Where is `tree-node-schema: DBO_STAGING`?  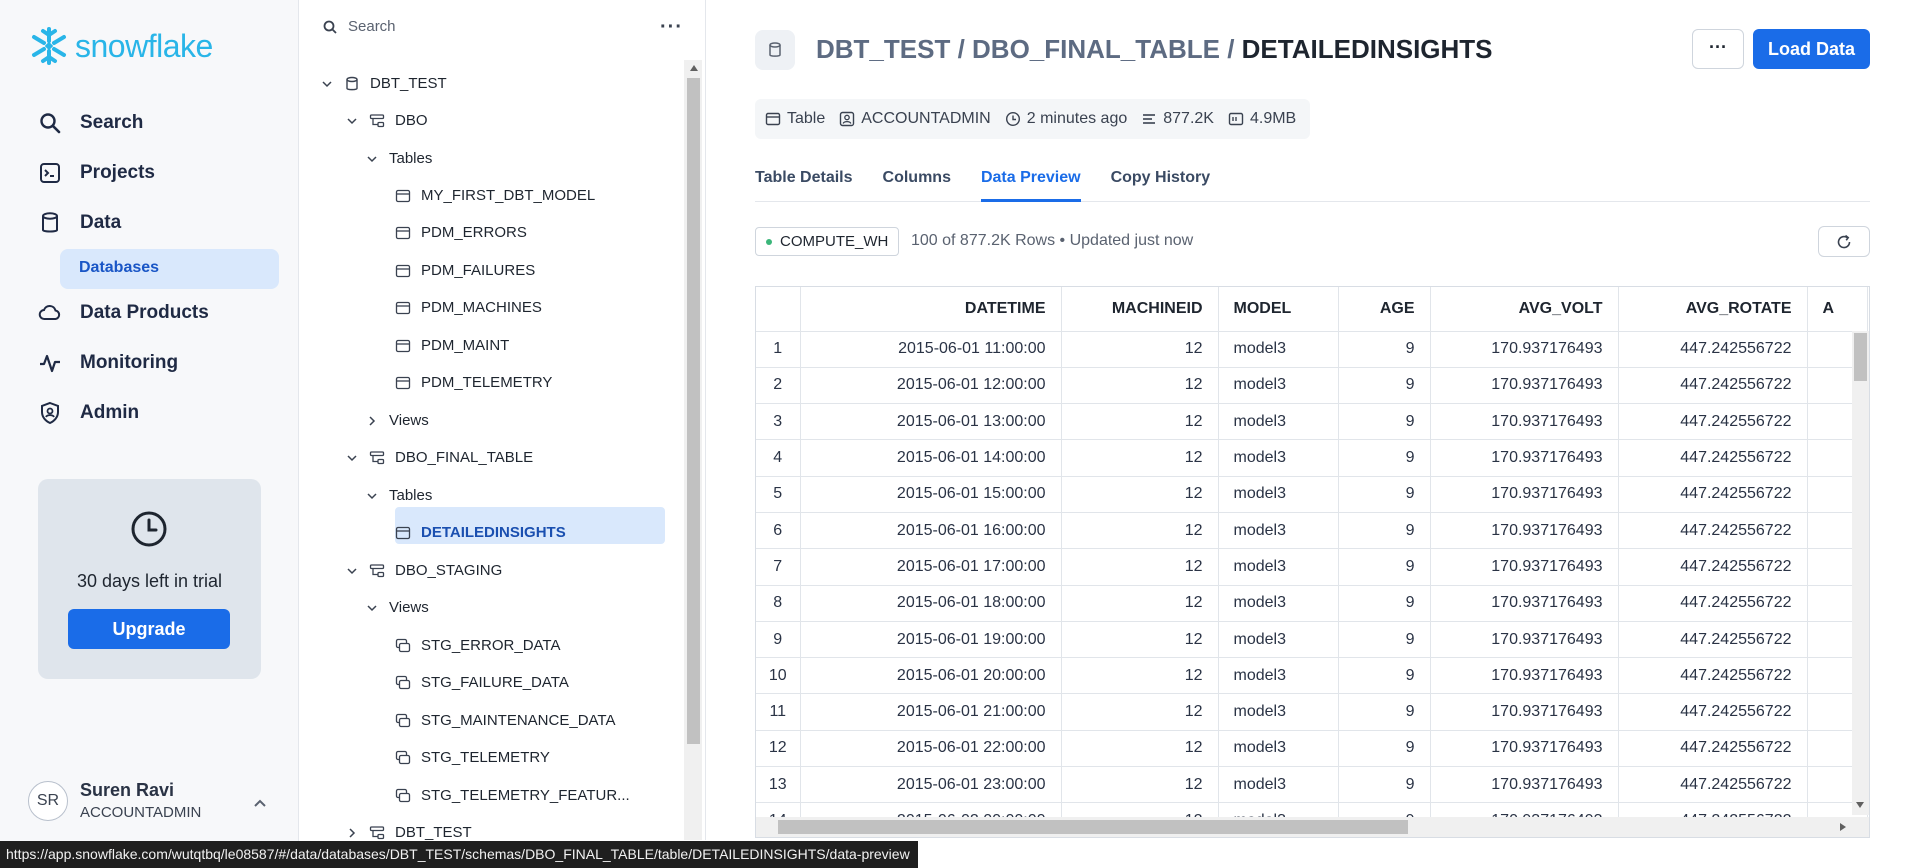 tree-node-schema: DBO_STAGING is located at coordinates (423, 570).